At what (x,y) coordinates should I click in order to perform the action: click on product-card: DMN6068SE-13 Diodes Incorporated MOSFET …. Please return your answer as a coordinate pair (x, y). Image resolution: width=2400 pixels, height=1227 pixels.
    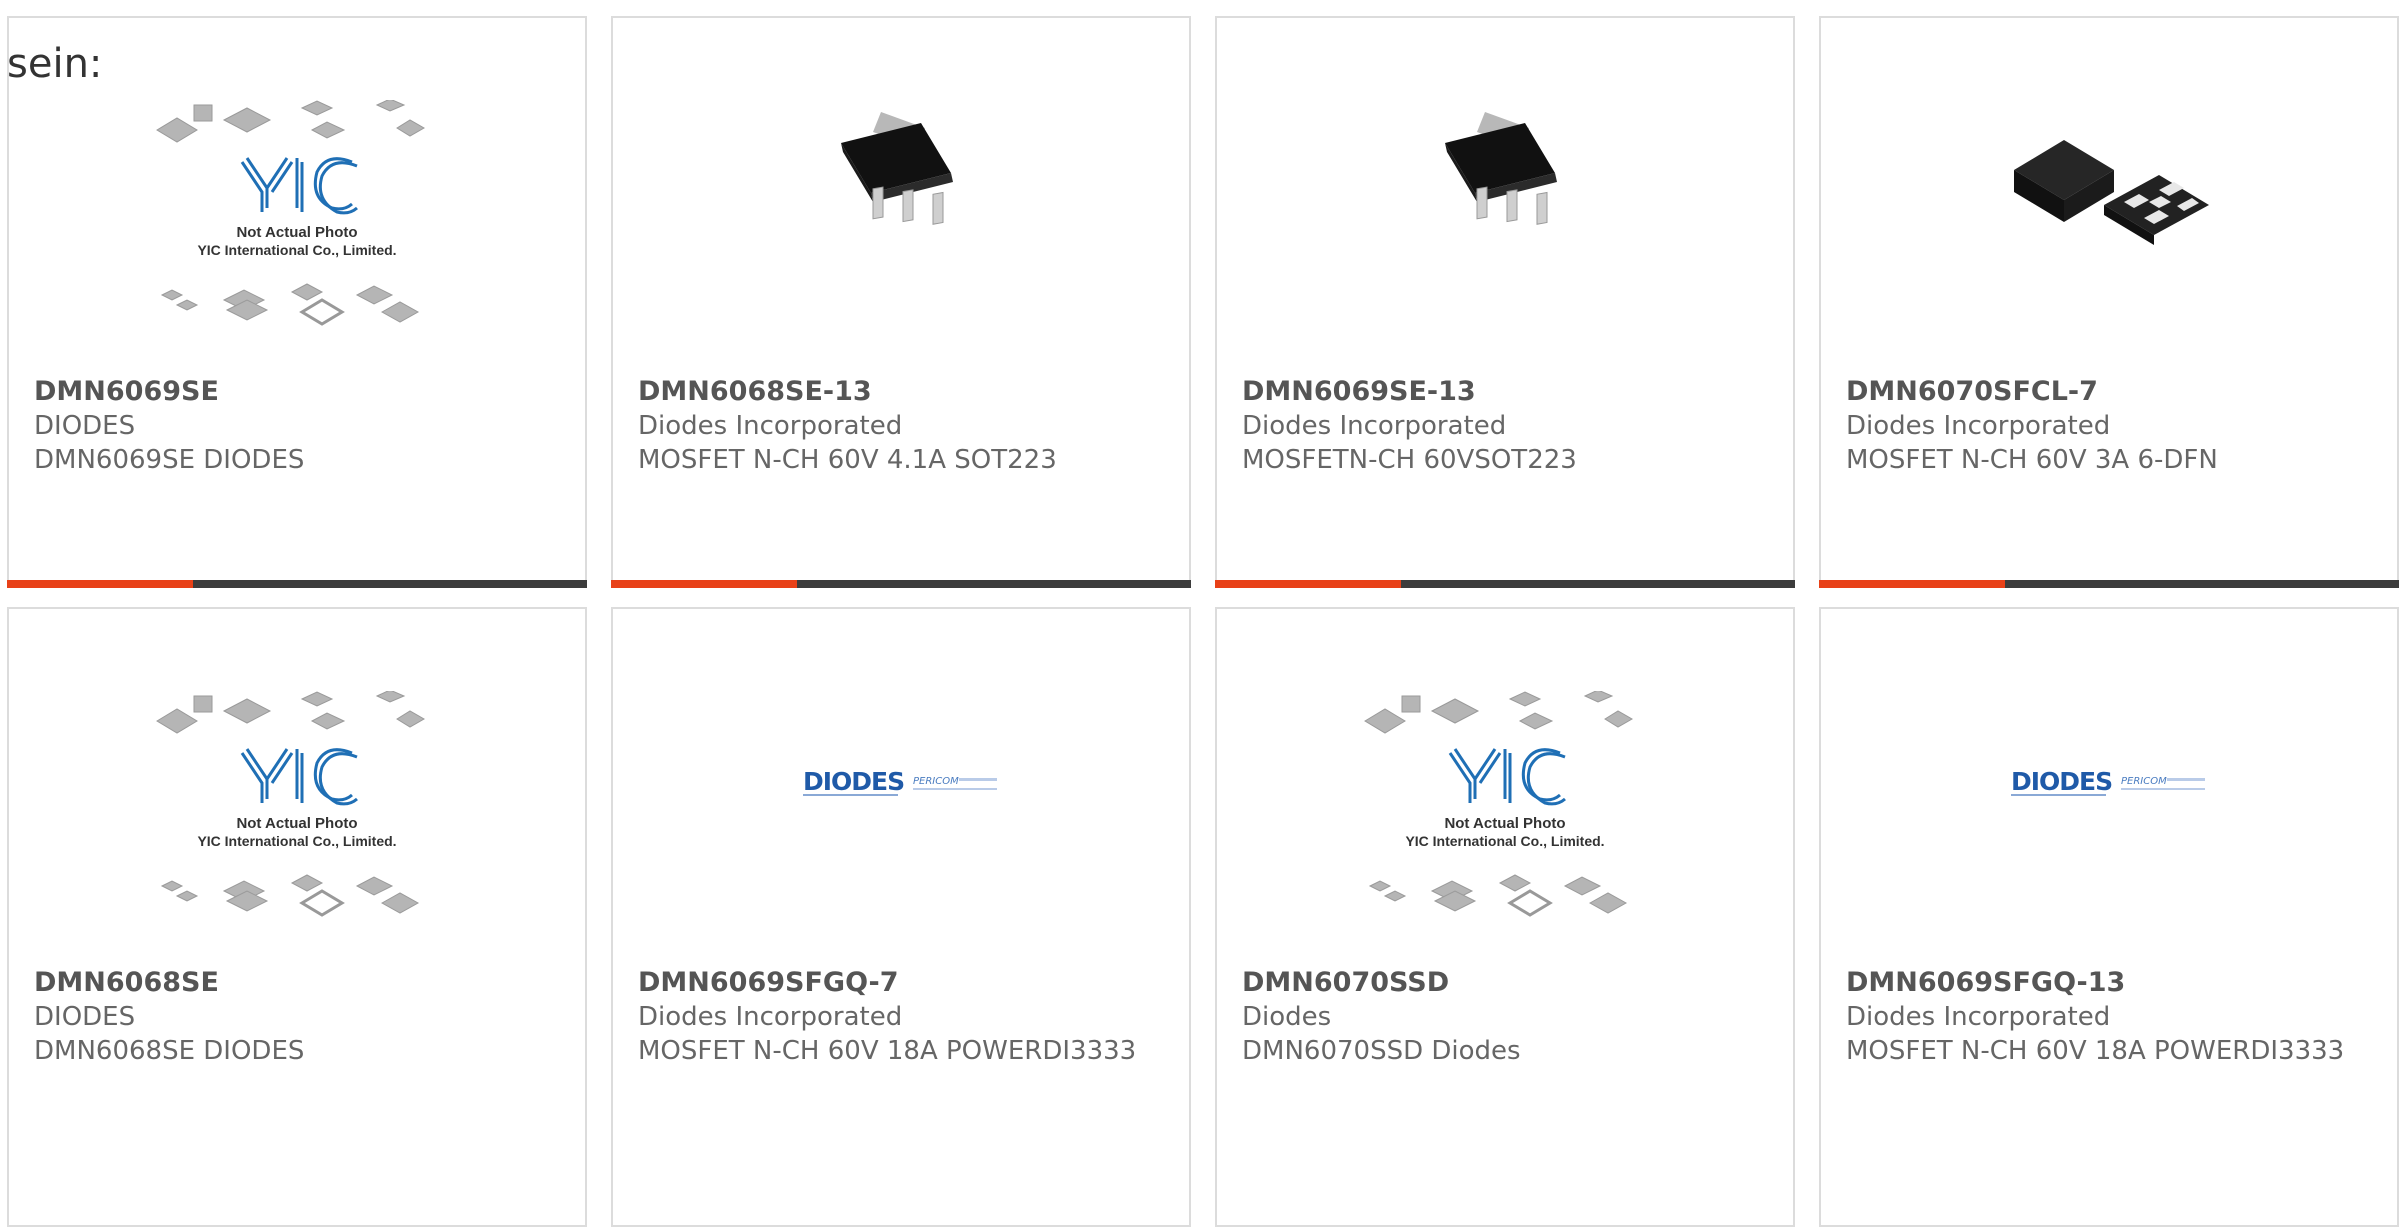
    Looking at the image, I should click on (901, 302).